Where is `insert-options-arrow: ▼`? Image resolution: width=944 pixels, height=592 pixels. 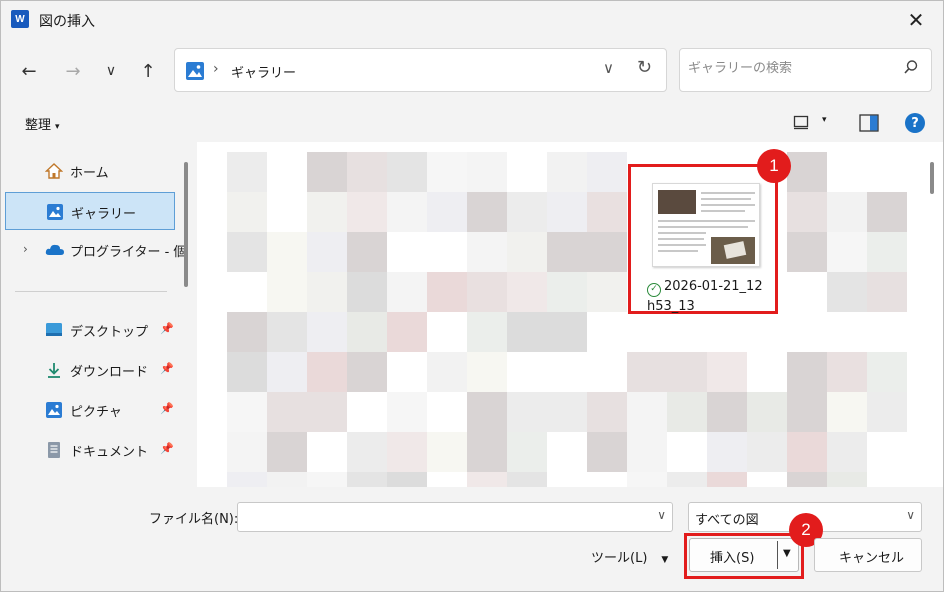 insert-options-arrow: ▼ is located at coordinates (787, 553).